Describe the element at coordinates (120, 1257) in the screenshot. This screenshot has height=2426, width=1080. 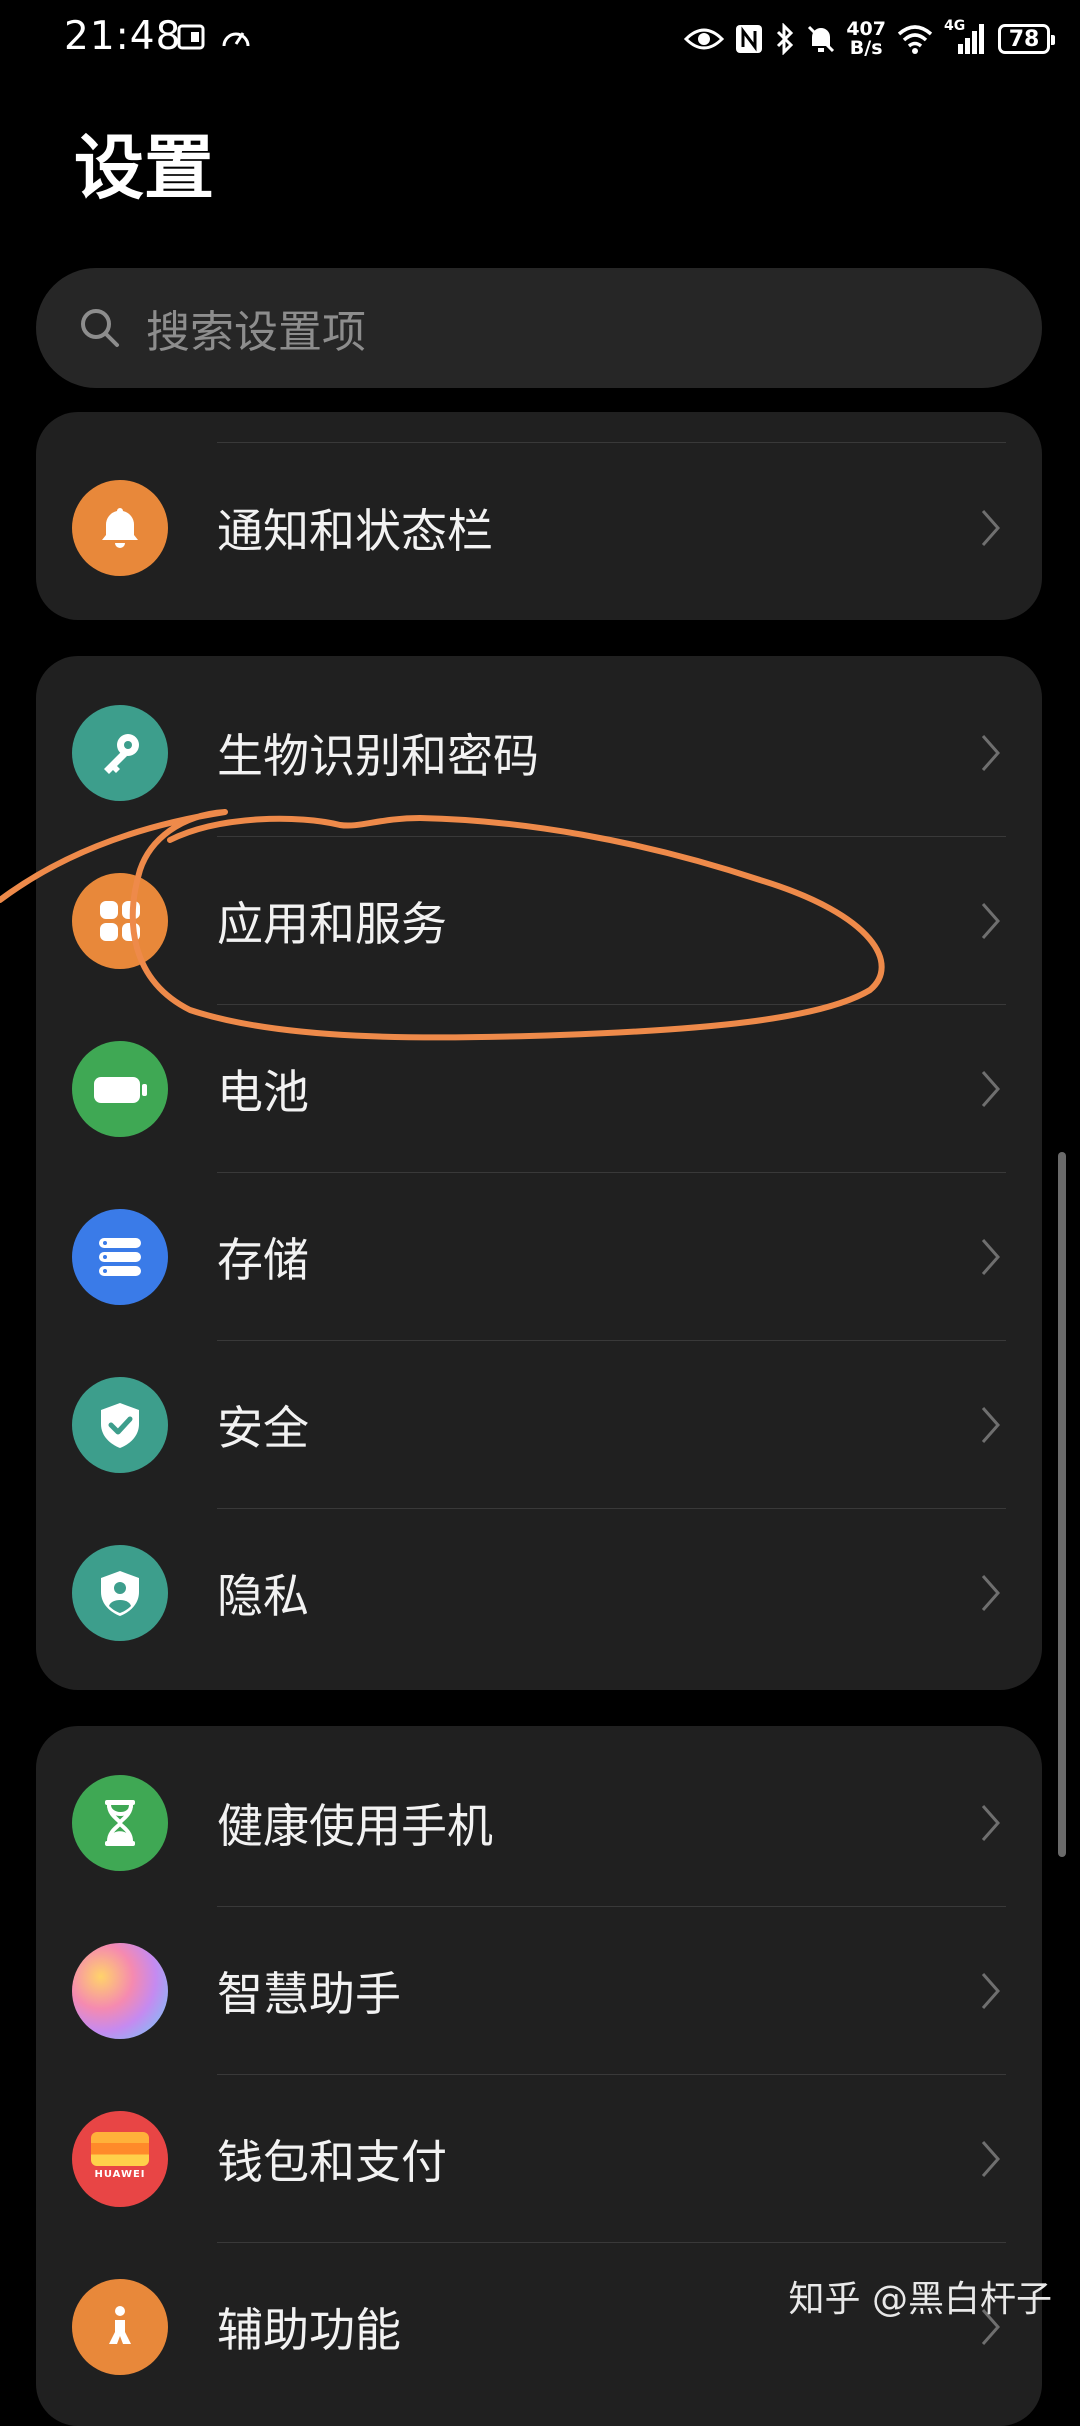
I see `storage-icon` at that location.